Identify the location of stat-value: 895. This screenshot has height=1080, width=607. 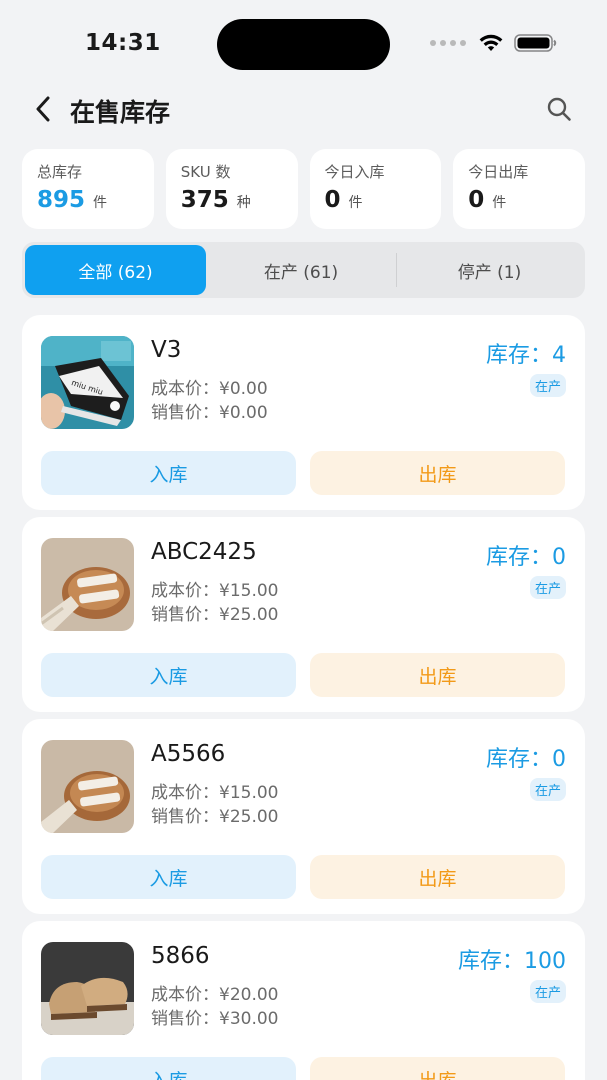
(61, 200).